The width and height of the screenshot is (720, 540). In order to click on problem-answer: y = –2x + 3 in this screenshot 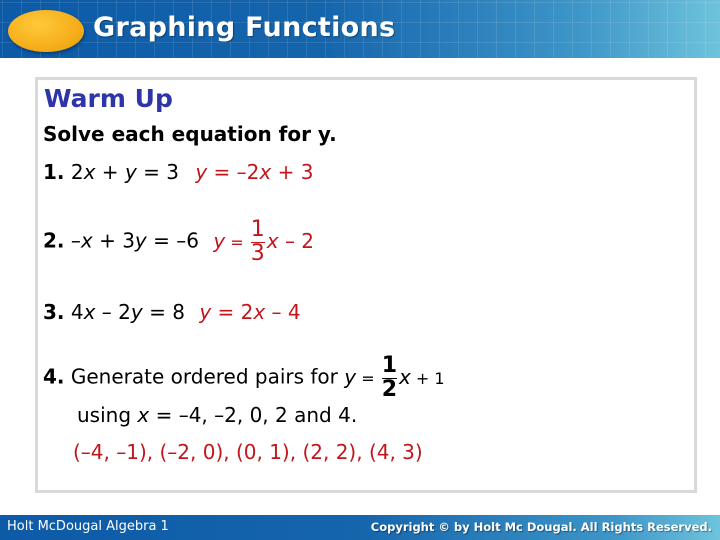, I will do `click(254, 172)`.